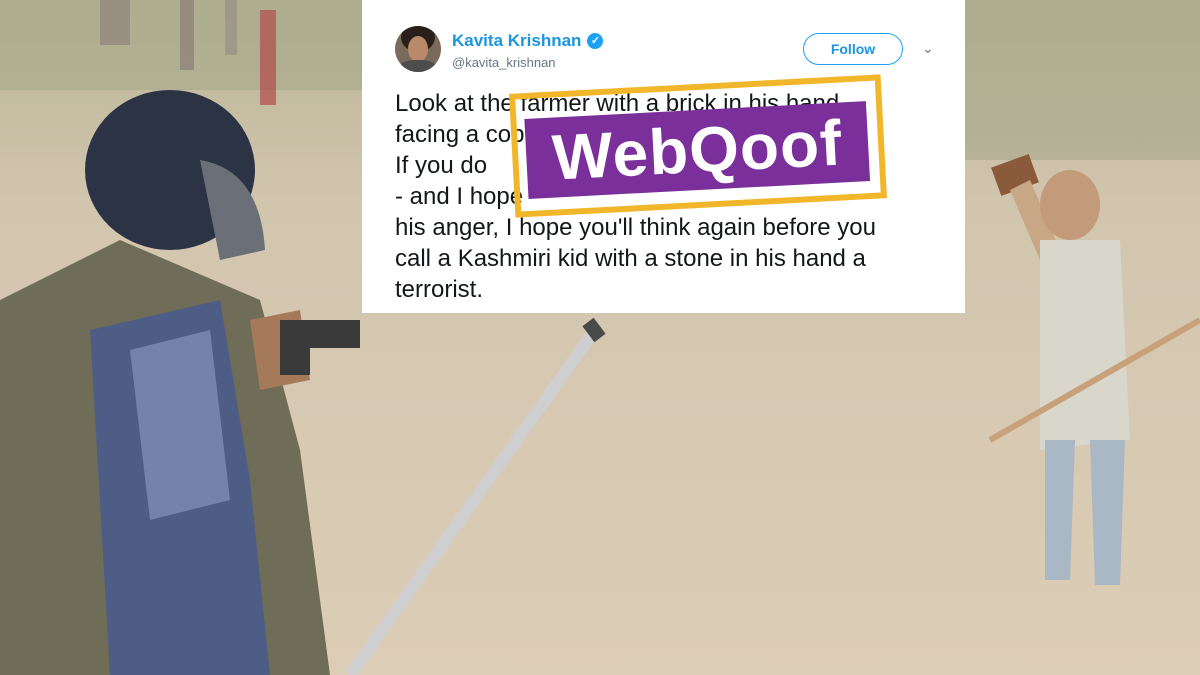 This screenshot has width=1200, height=675. What do you see at coordinates (418, 49) in the screenshot?
I see `avatar` at bounding box center [418, 49].